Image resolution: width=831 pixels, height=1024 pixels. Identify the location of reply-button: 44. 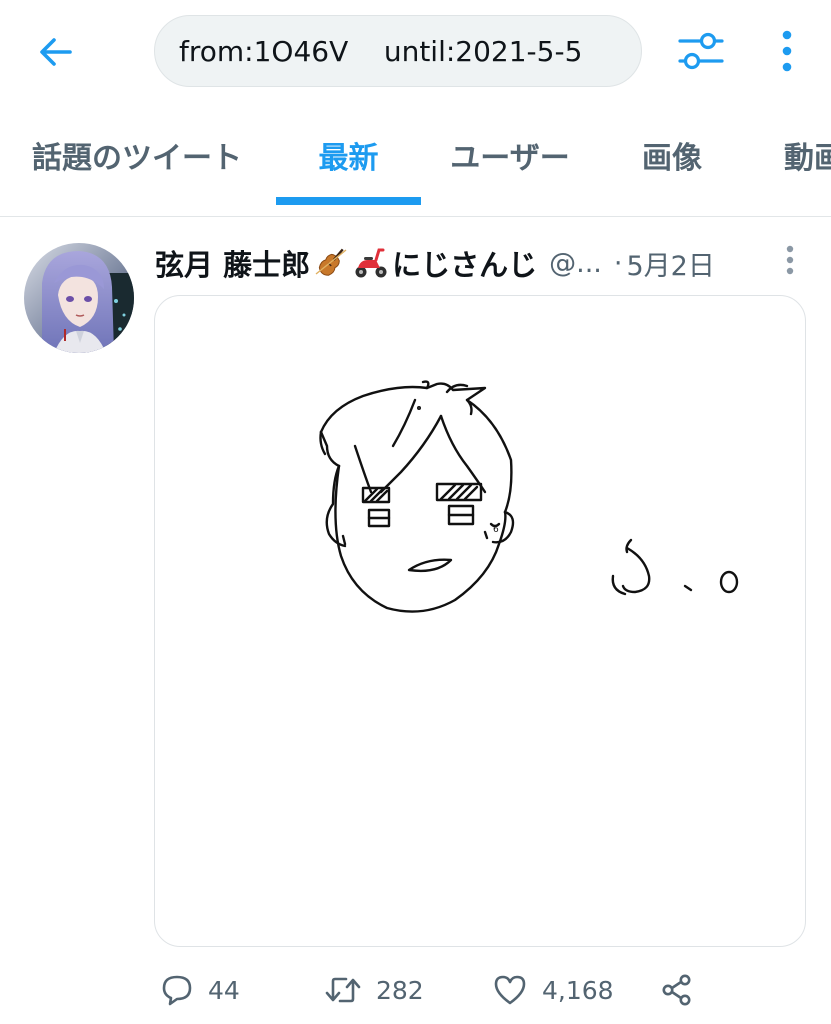
(200, 990).